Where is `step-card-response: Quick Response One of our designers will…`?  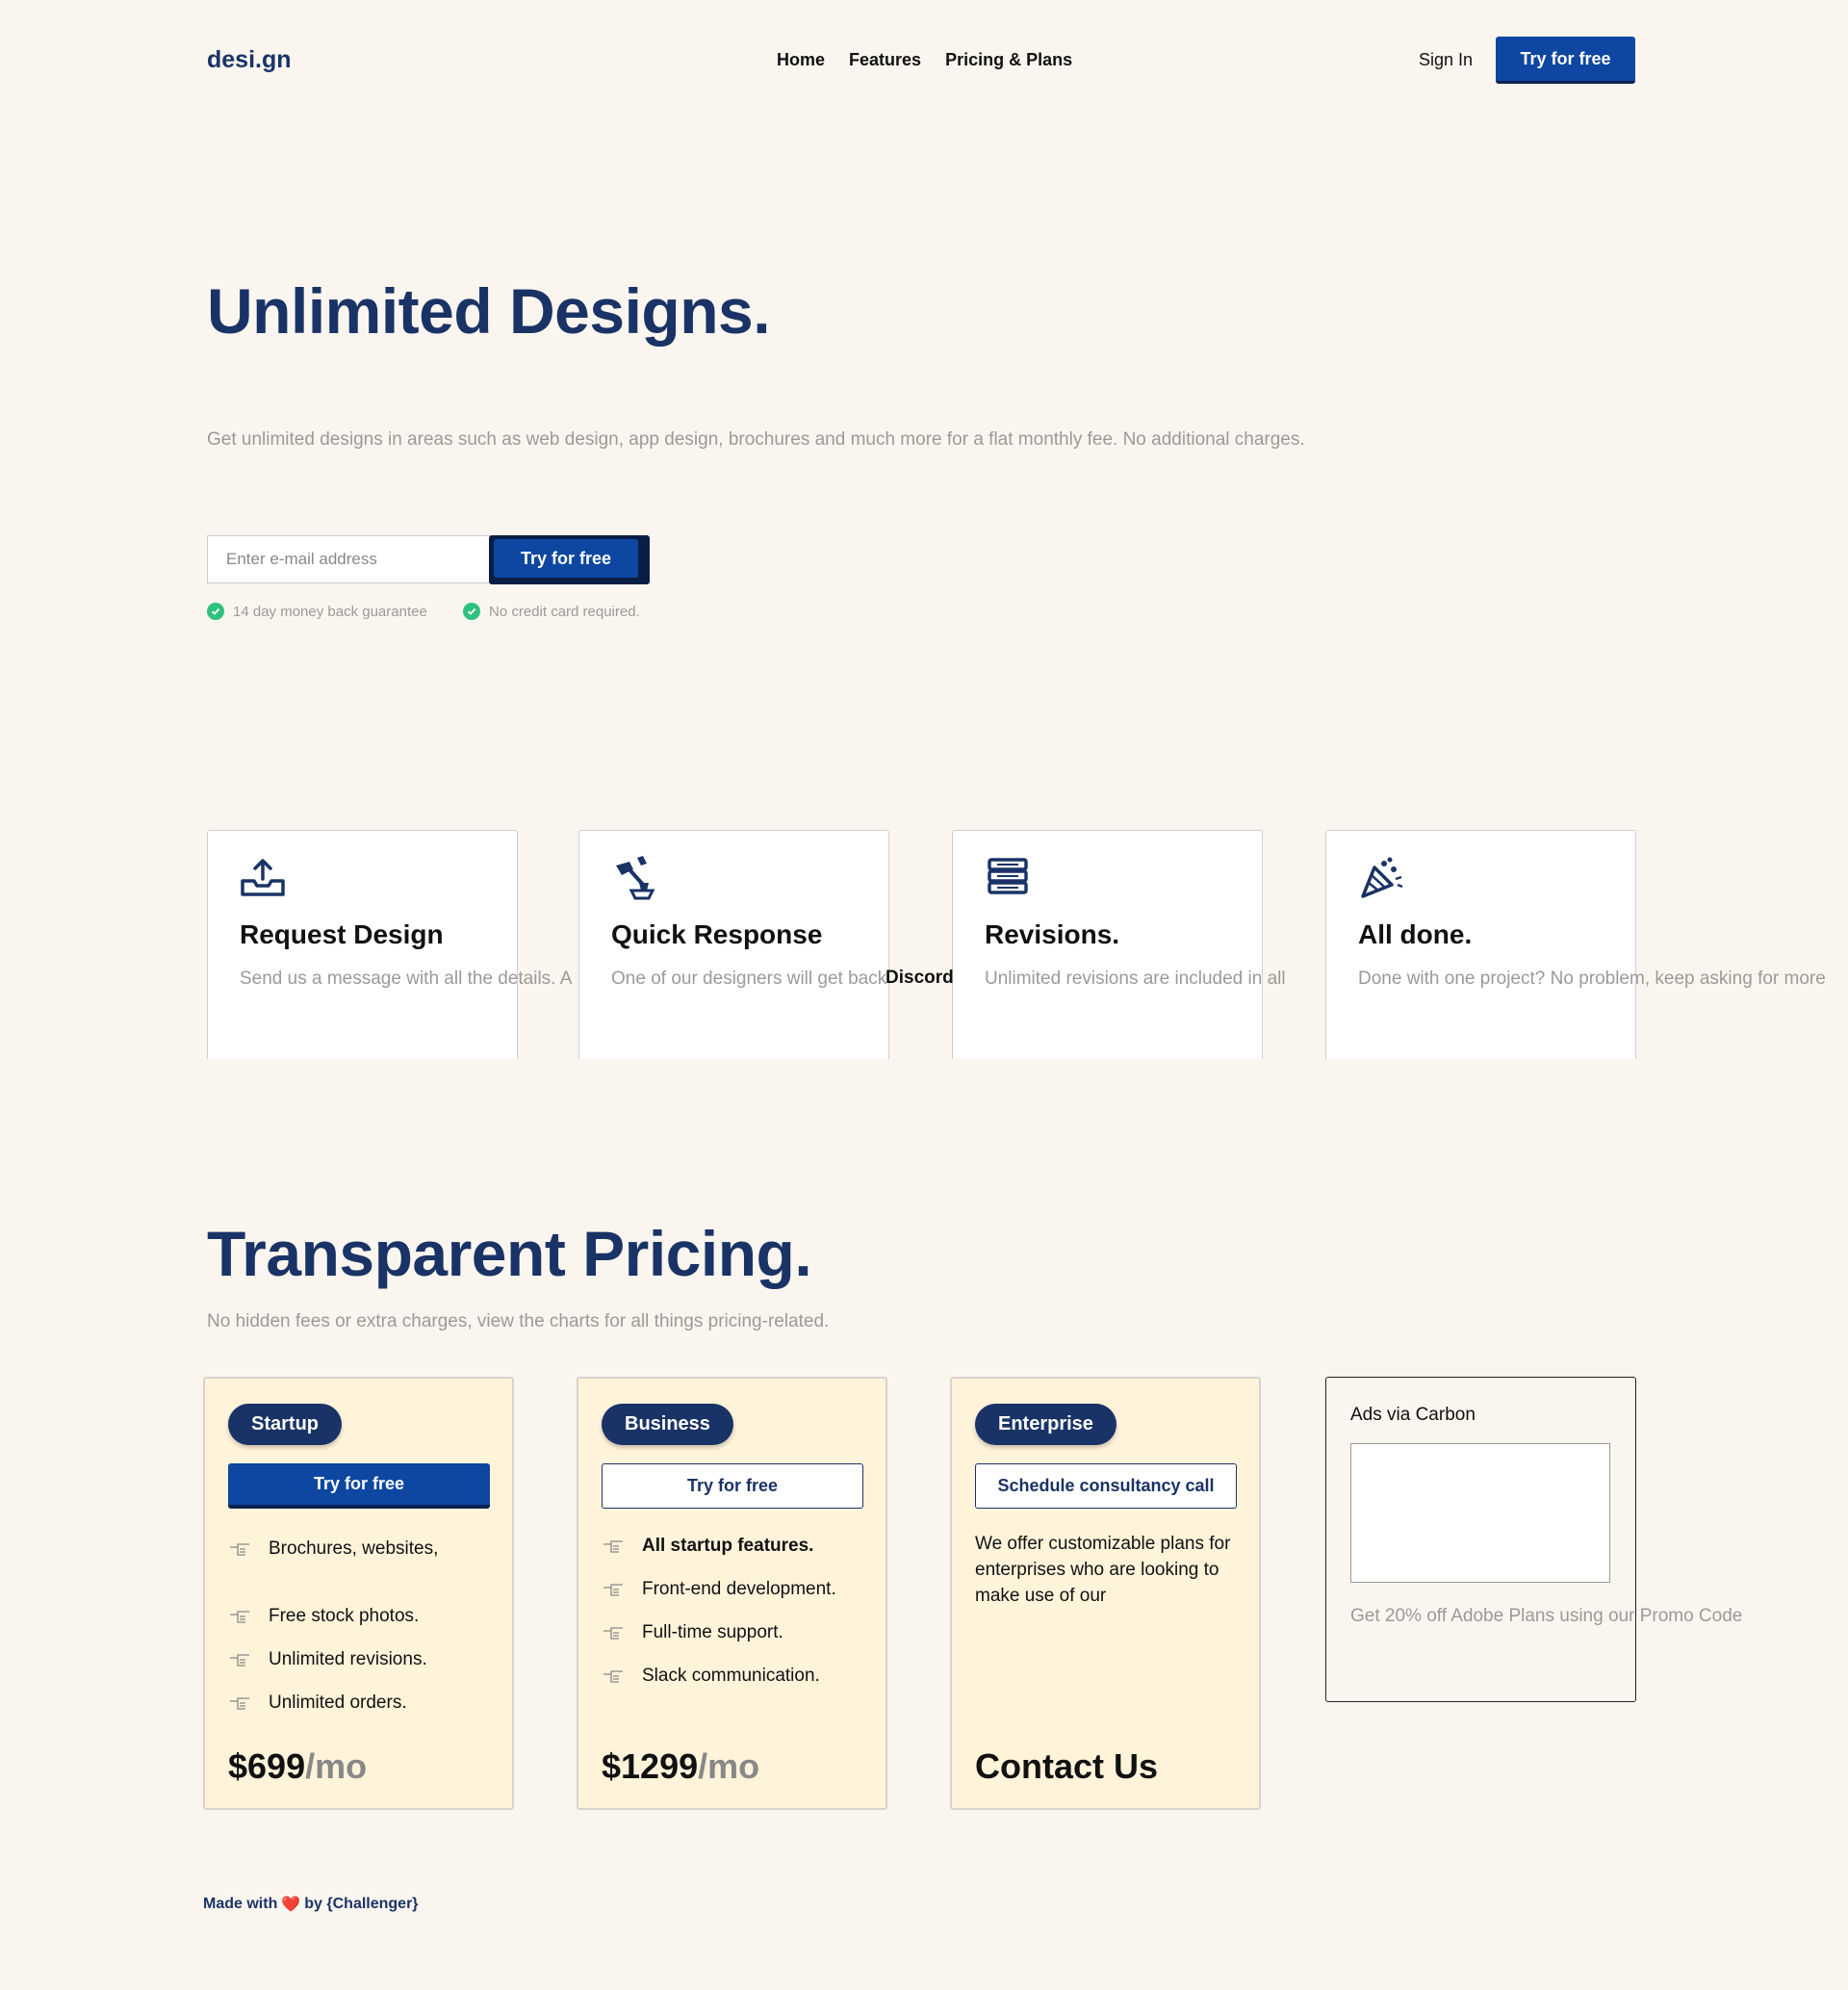
step-card-response: Quick Response One of our designers will… is located at coordinates (733, 945).